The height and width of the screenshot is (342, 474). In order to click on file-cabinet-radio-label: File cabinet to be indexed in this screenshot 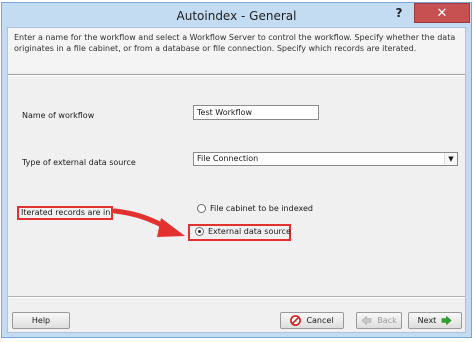, I will do `click(261, 208)`.